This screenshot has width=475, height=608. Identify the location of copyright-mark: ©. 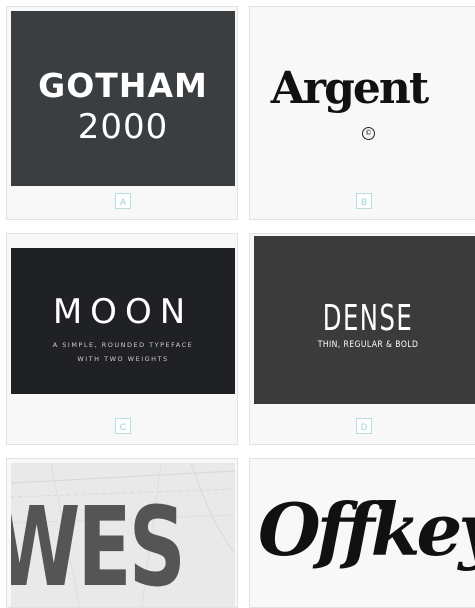
(368, 133).